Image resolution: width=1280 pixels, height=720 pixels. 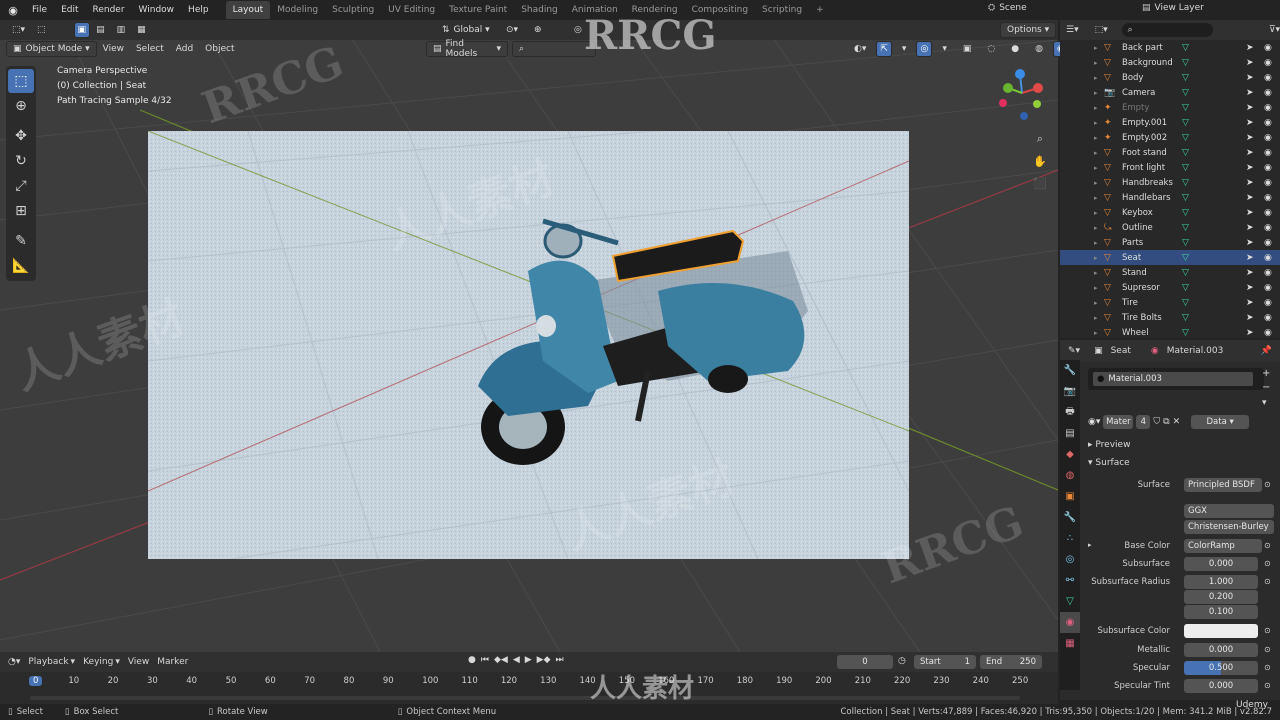 What do you see at coordinates (82, 30) in the screenshot?
I see `select-mode-new-icon: ▣` at bounding box center [82, 30].